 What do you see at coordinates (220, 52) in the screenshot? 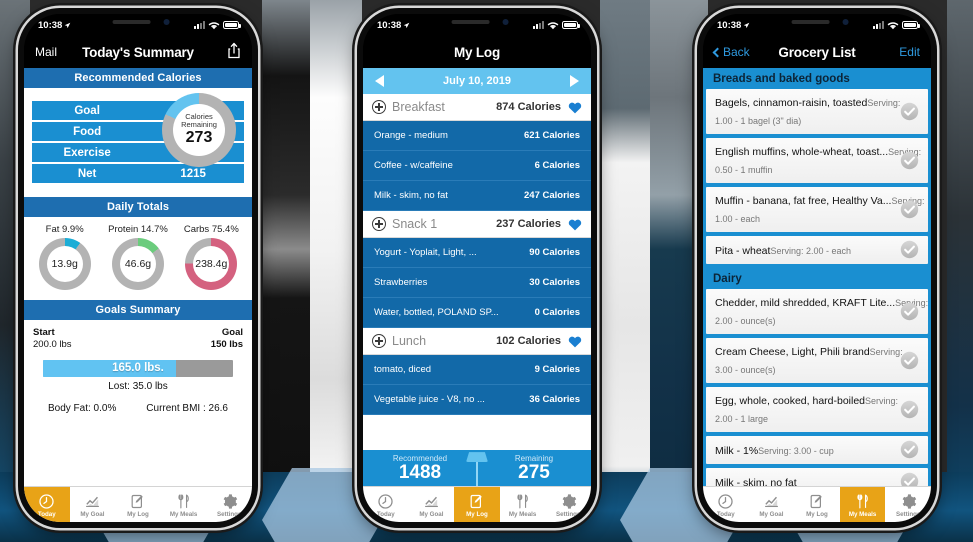
I see `share-button` at bounding box center [220, 52].